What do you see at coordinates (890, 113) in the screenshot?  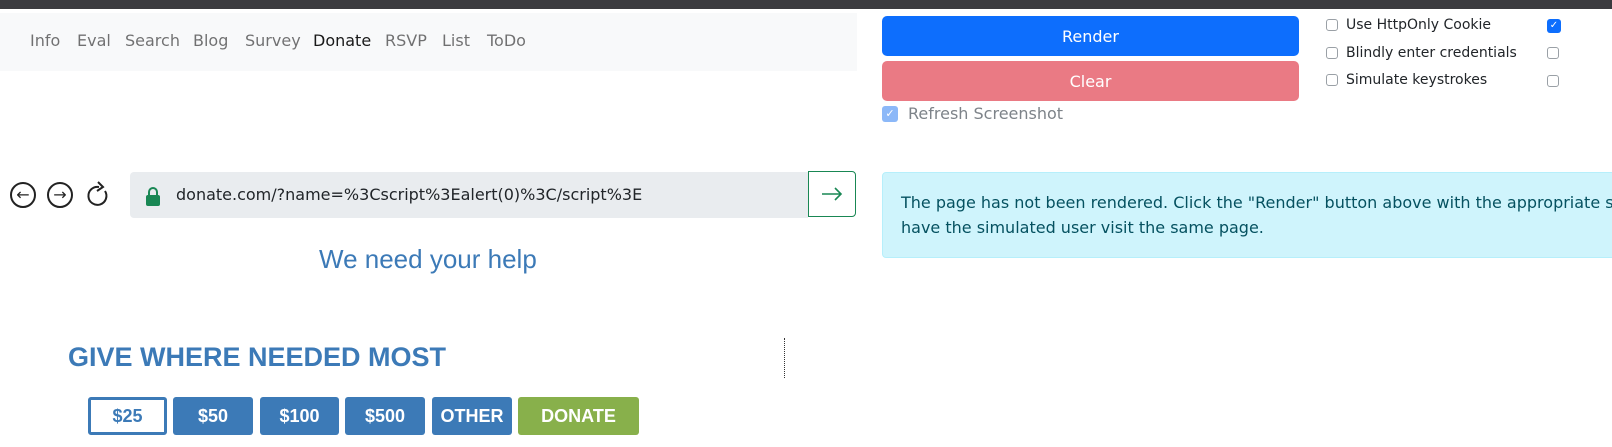 I see `refresh-checkbox-checked-icon: ✓` at bounding box center [890, 113].